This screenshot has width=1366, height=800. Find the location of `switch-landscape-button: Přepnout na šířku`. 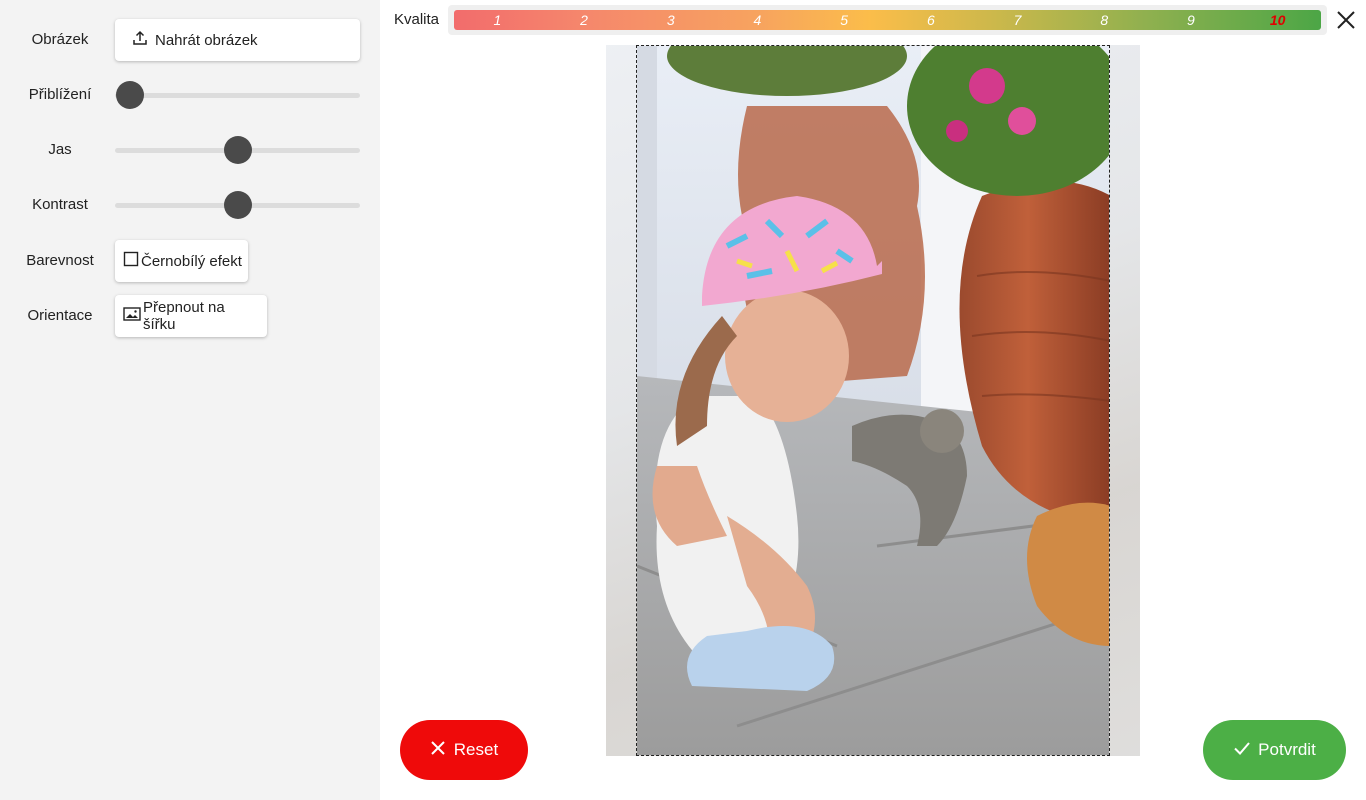

switch-landscape-button: Přepnout na šířku is located at coordinates (191, 316).